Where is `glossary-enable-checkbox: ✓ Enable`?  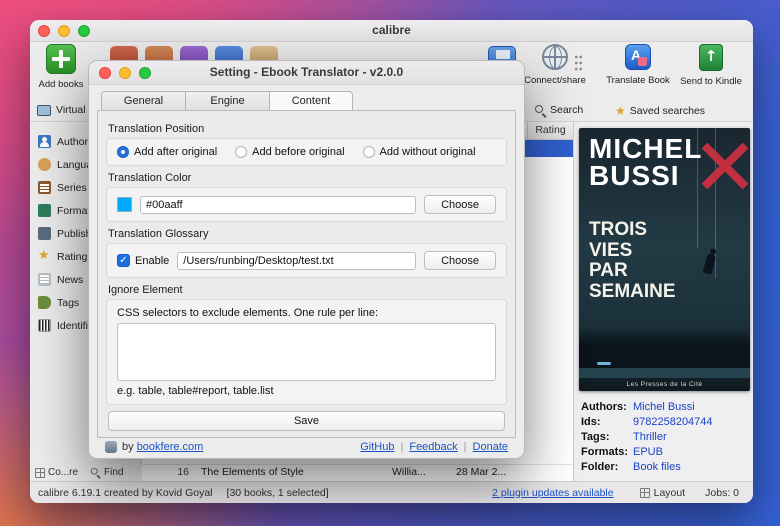 glossary-enable-checkbox: ✓ Enable is located at coordinates (143, 260).